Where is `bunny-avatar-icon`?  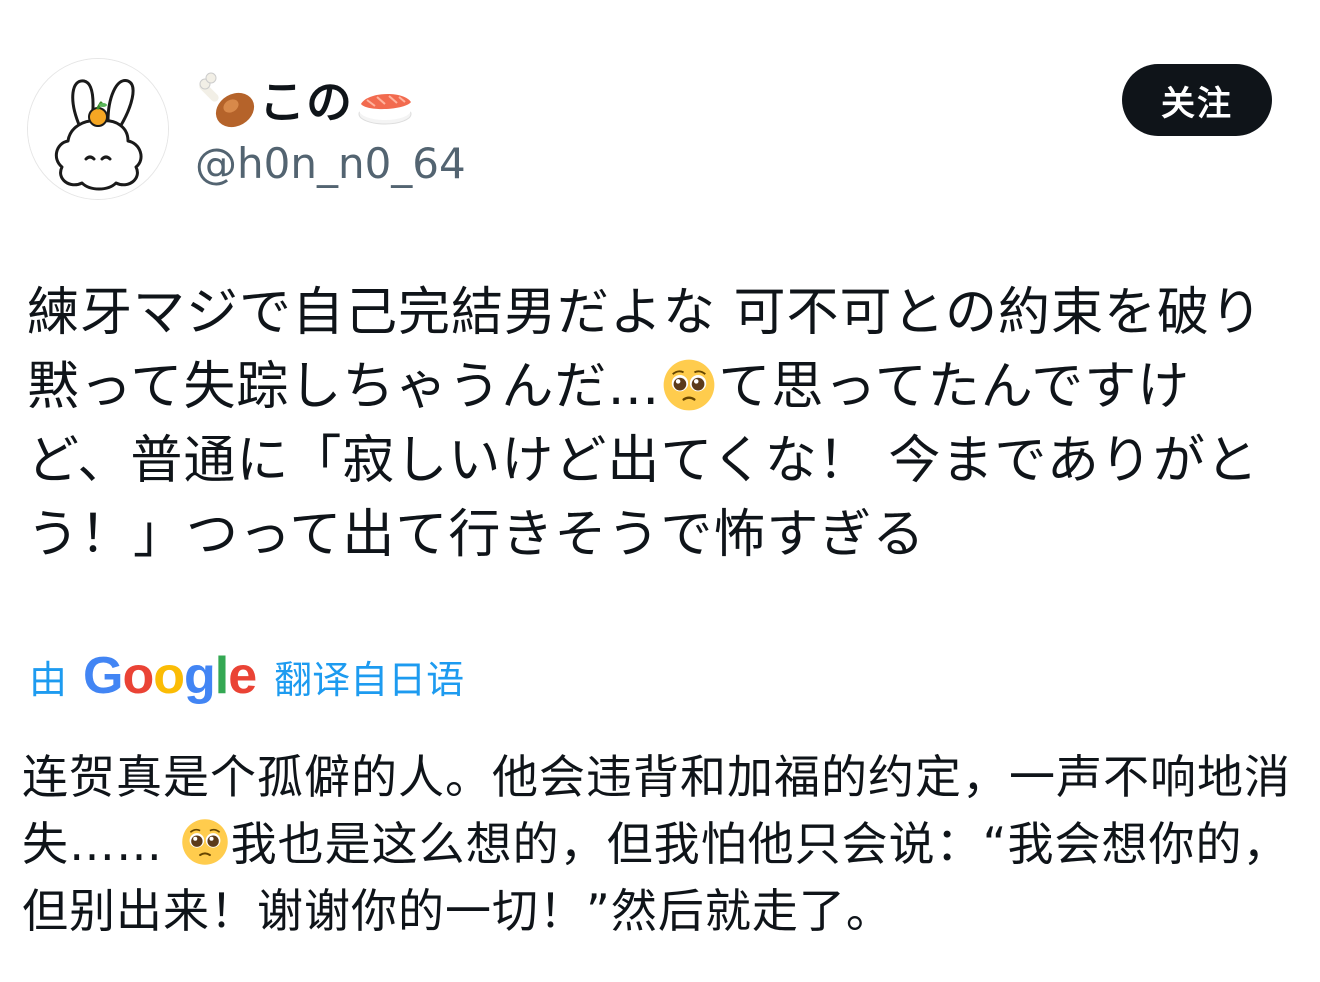
bunny-avatar-icon is located at coordinates (98, 129).